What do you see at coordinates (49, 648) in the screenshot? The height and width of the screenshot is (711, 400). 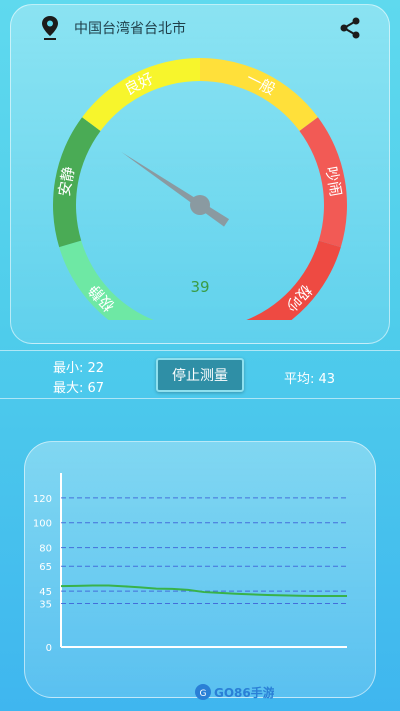 I see `y-tick-label: 0` at bounding box center [49, 648].